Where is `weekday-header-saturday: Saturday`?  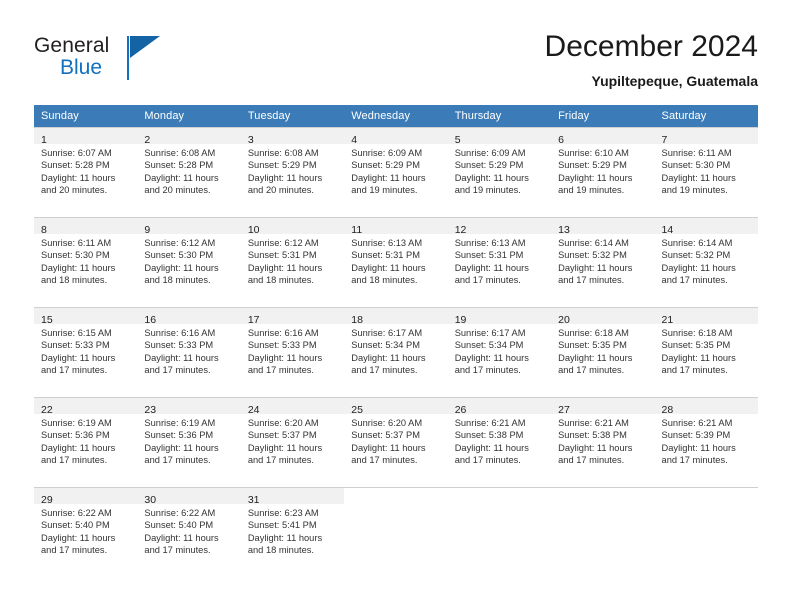 weekday-header-saturday: Saturday is located at coordinates (706, 116).